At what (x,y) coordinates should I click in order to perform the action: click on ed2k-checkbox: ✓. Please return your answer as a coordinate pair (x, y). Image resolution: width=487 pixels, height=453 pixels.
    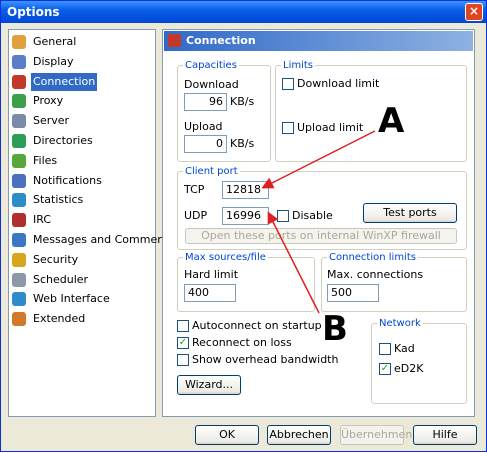
    Looking at the image, I should click on (385, 369).